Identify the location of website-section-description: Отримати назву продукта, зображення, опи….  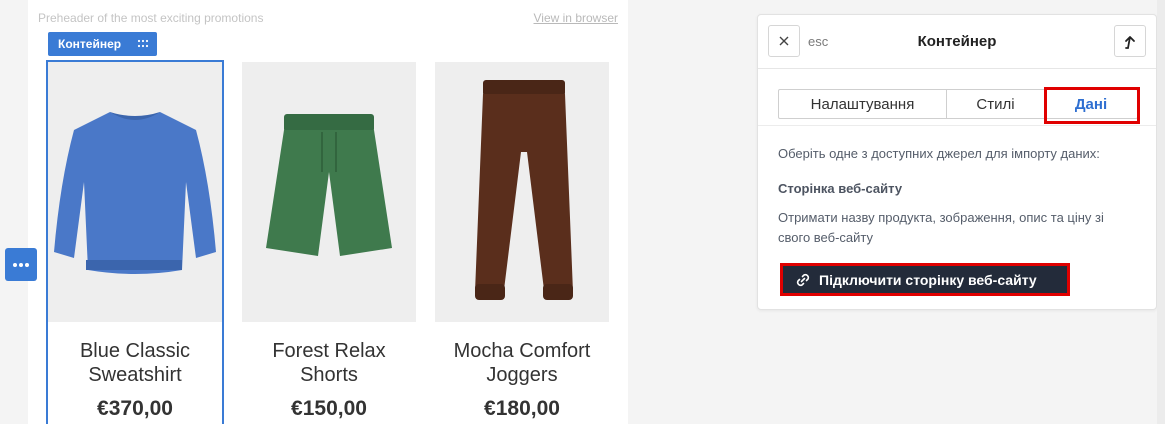
(941, 227).